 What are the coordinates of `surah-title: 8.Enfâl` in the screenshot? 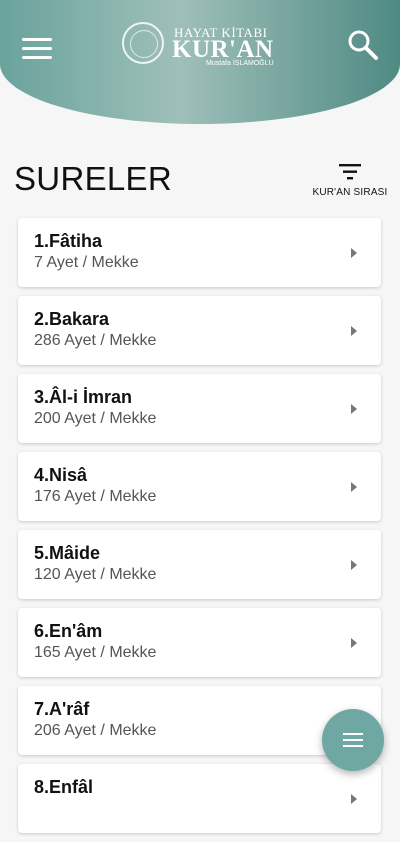 It's located at (64, 787).